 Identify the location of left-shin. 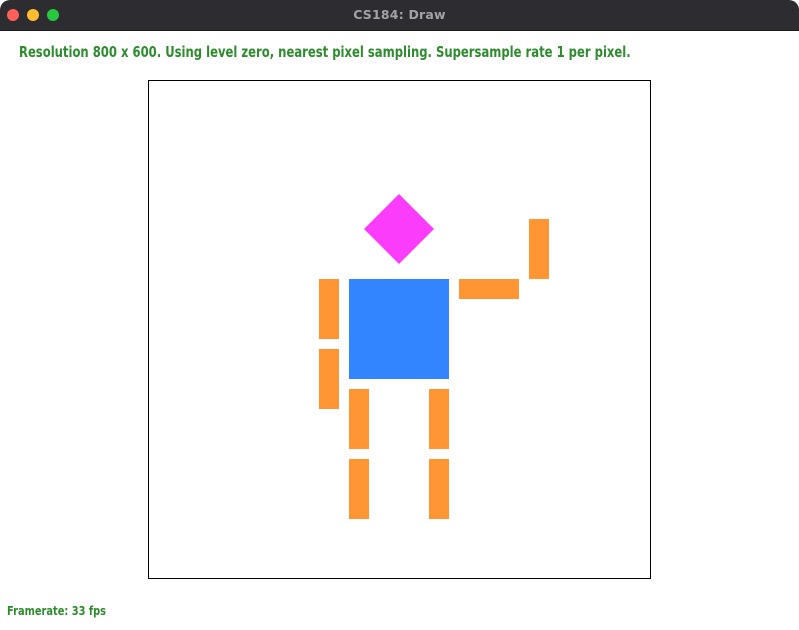
(359, 489).